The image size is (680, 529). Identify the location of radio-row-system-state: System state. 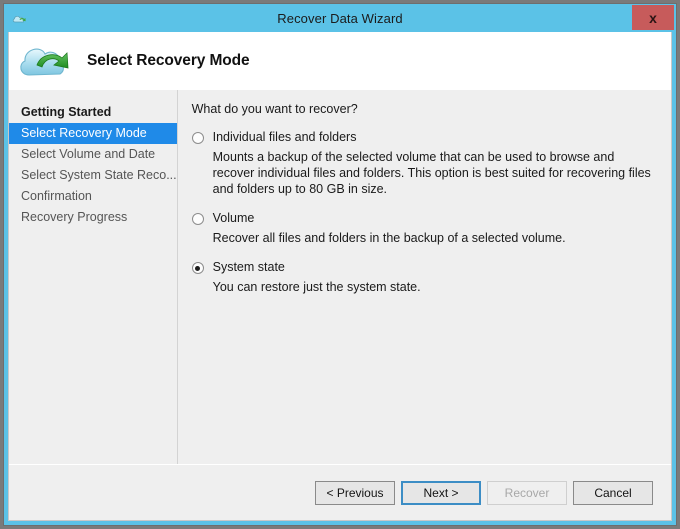
(424, 267).